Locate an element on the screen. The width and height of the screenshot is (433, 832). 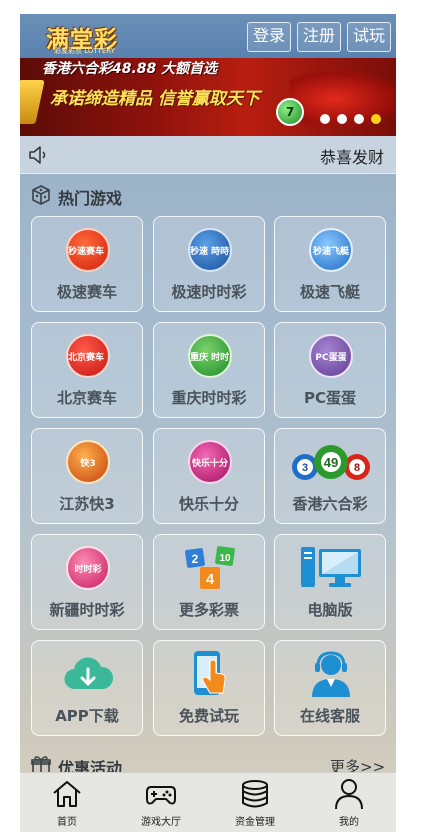
banner-coin-graphic is located at coordinates (32, 102).